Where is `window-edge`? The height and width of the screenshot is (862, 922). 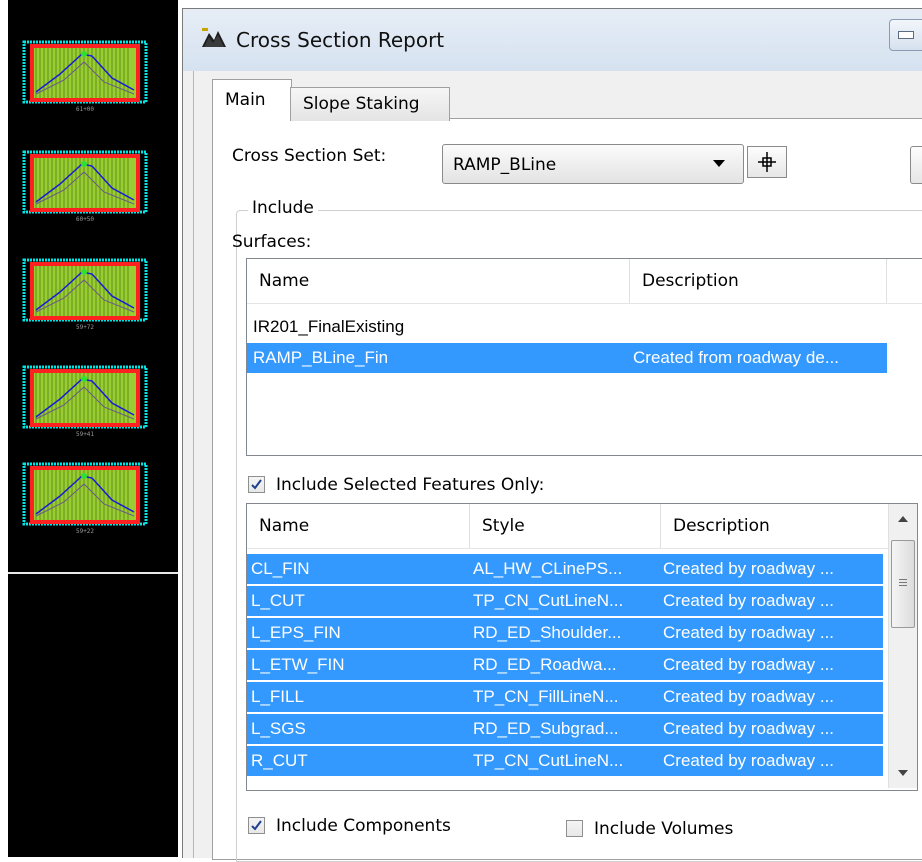
window-edge is located at coordinates (4, 428).